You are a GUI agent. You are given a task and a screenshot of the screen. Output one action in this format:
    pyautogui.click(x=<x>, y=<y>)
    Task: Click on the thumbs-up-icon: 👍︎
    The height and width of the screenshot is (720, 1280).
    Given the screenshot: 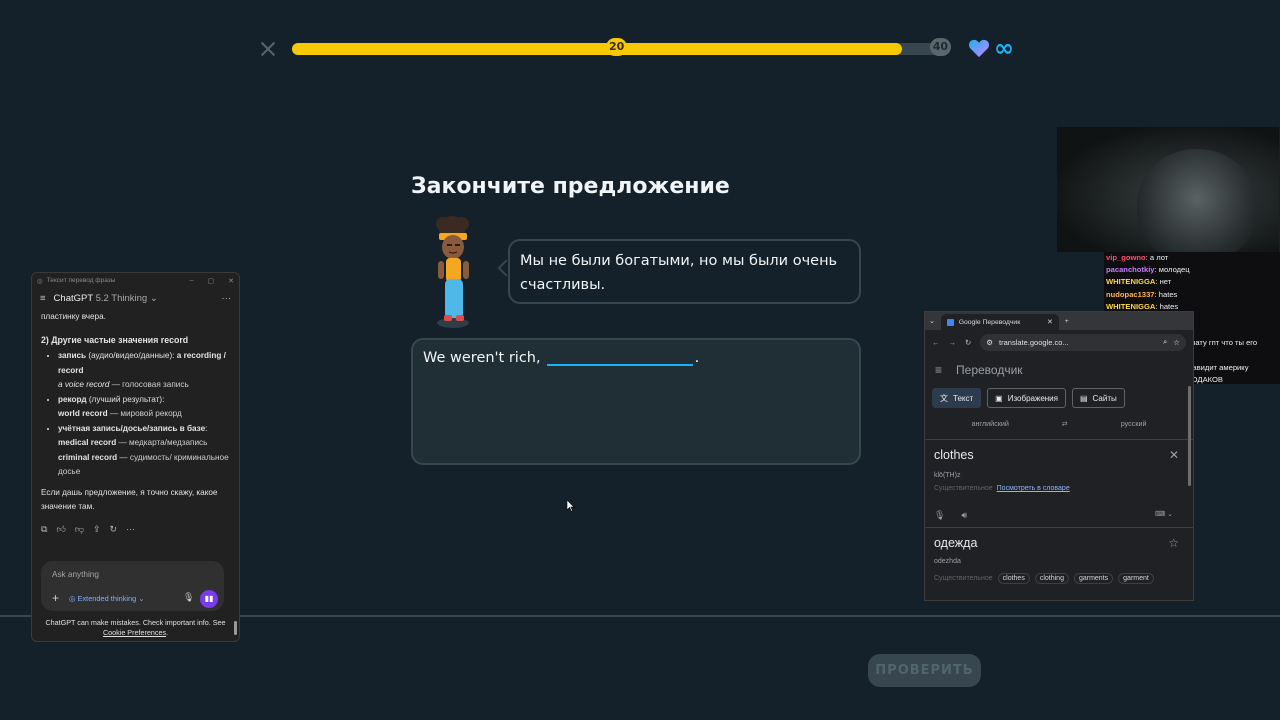 What is the action you would take?
    pyautogui.click(x=60, y=529)
    